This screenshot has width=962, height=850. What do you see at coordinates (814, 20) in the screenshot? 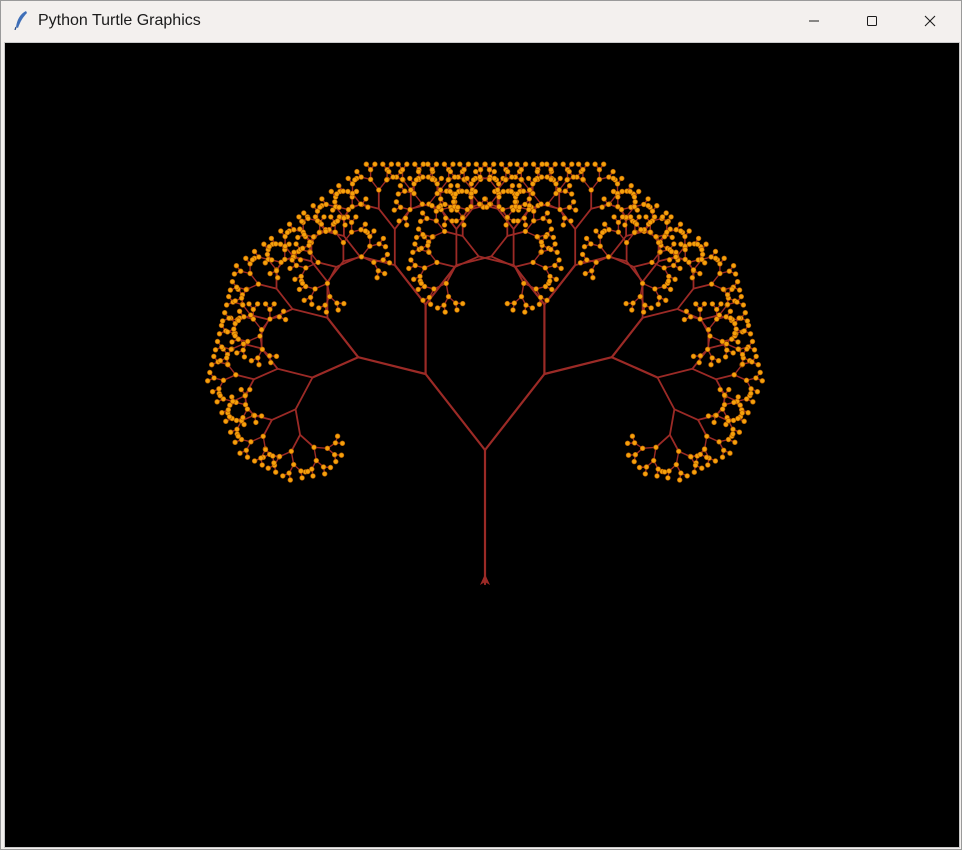
I see `minimize-button` at bounding box center [814, 20].